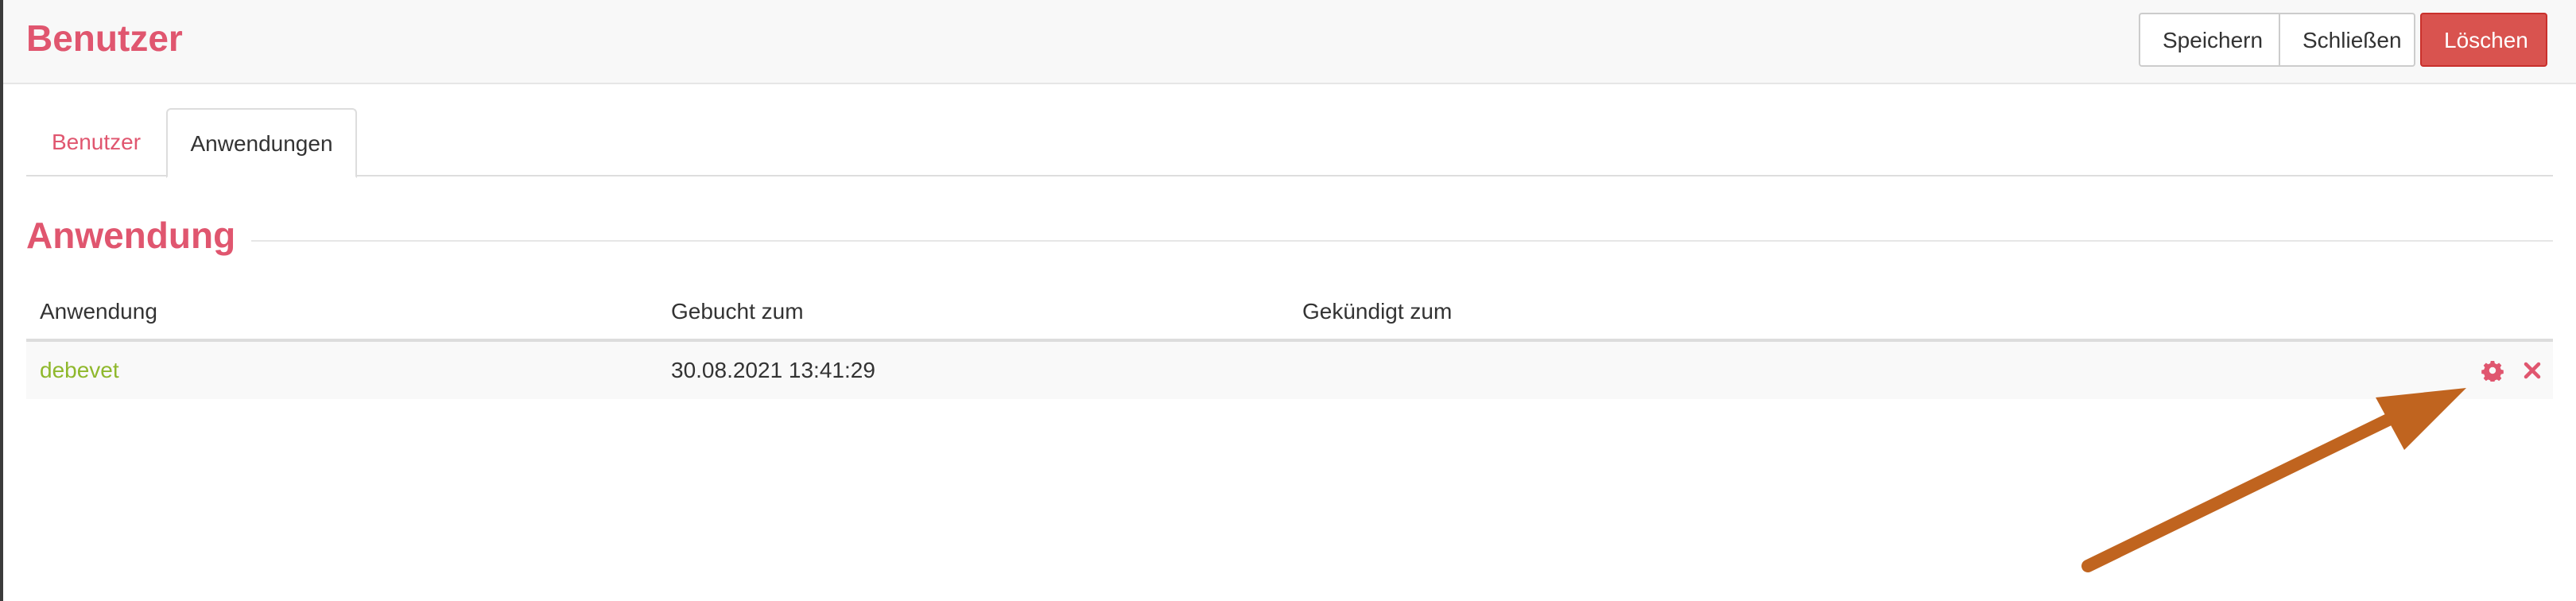  What do you see at coordinates (2484, 40) in the screenshot?
I see `delete-button: Löschen` at bounding box center [2484, 40].